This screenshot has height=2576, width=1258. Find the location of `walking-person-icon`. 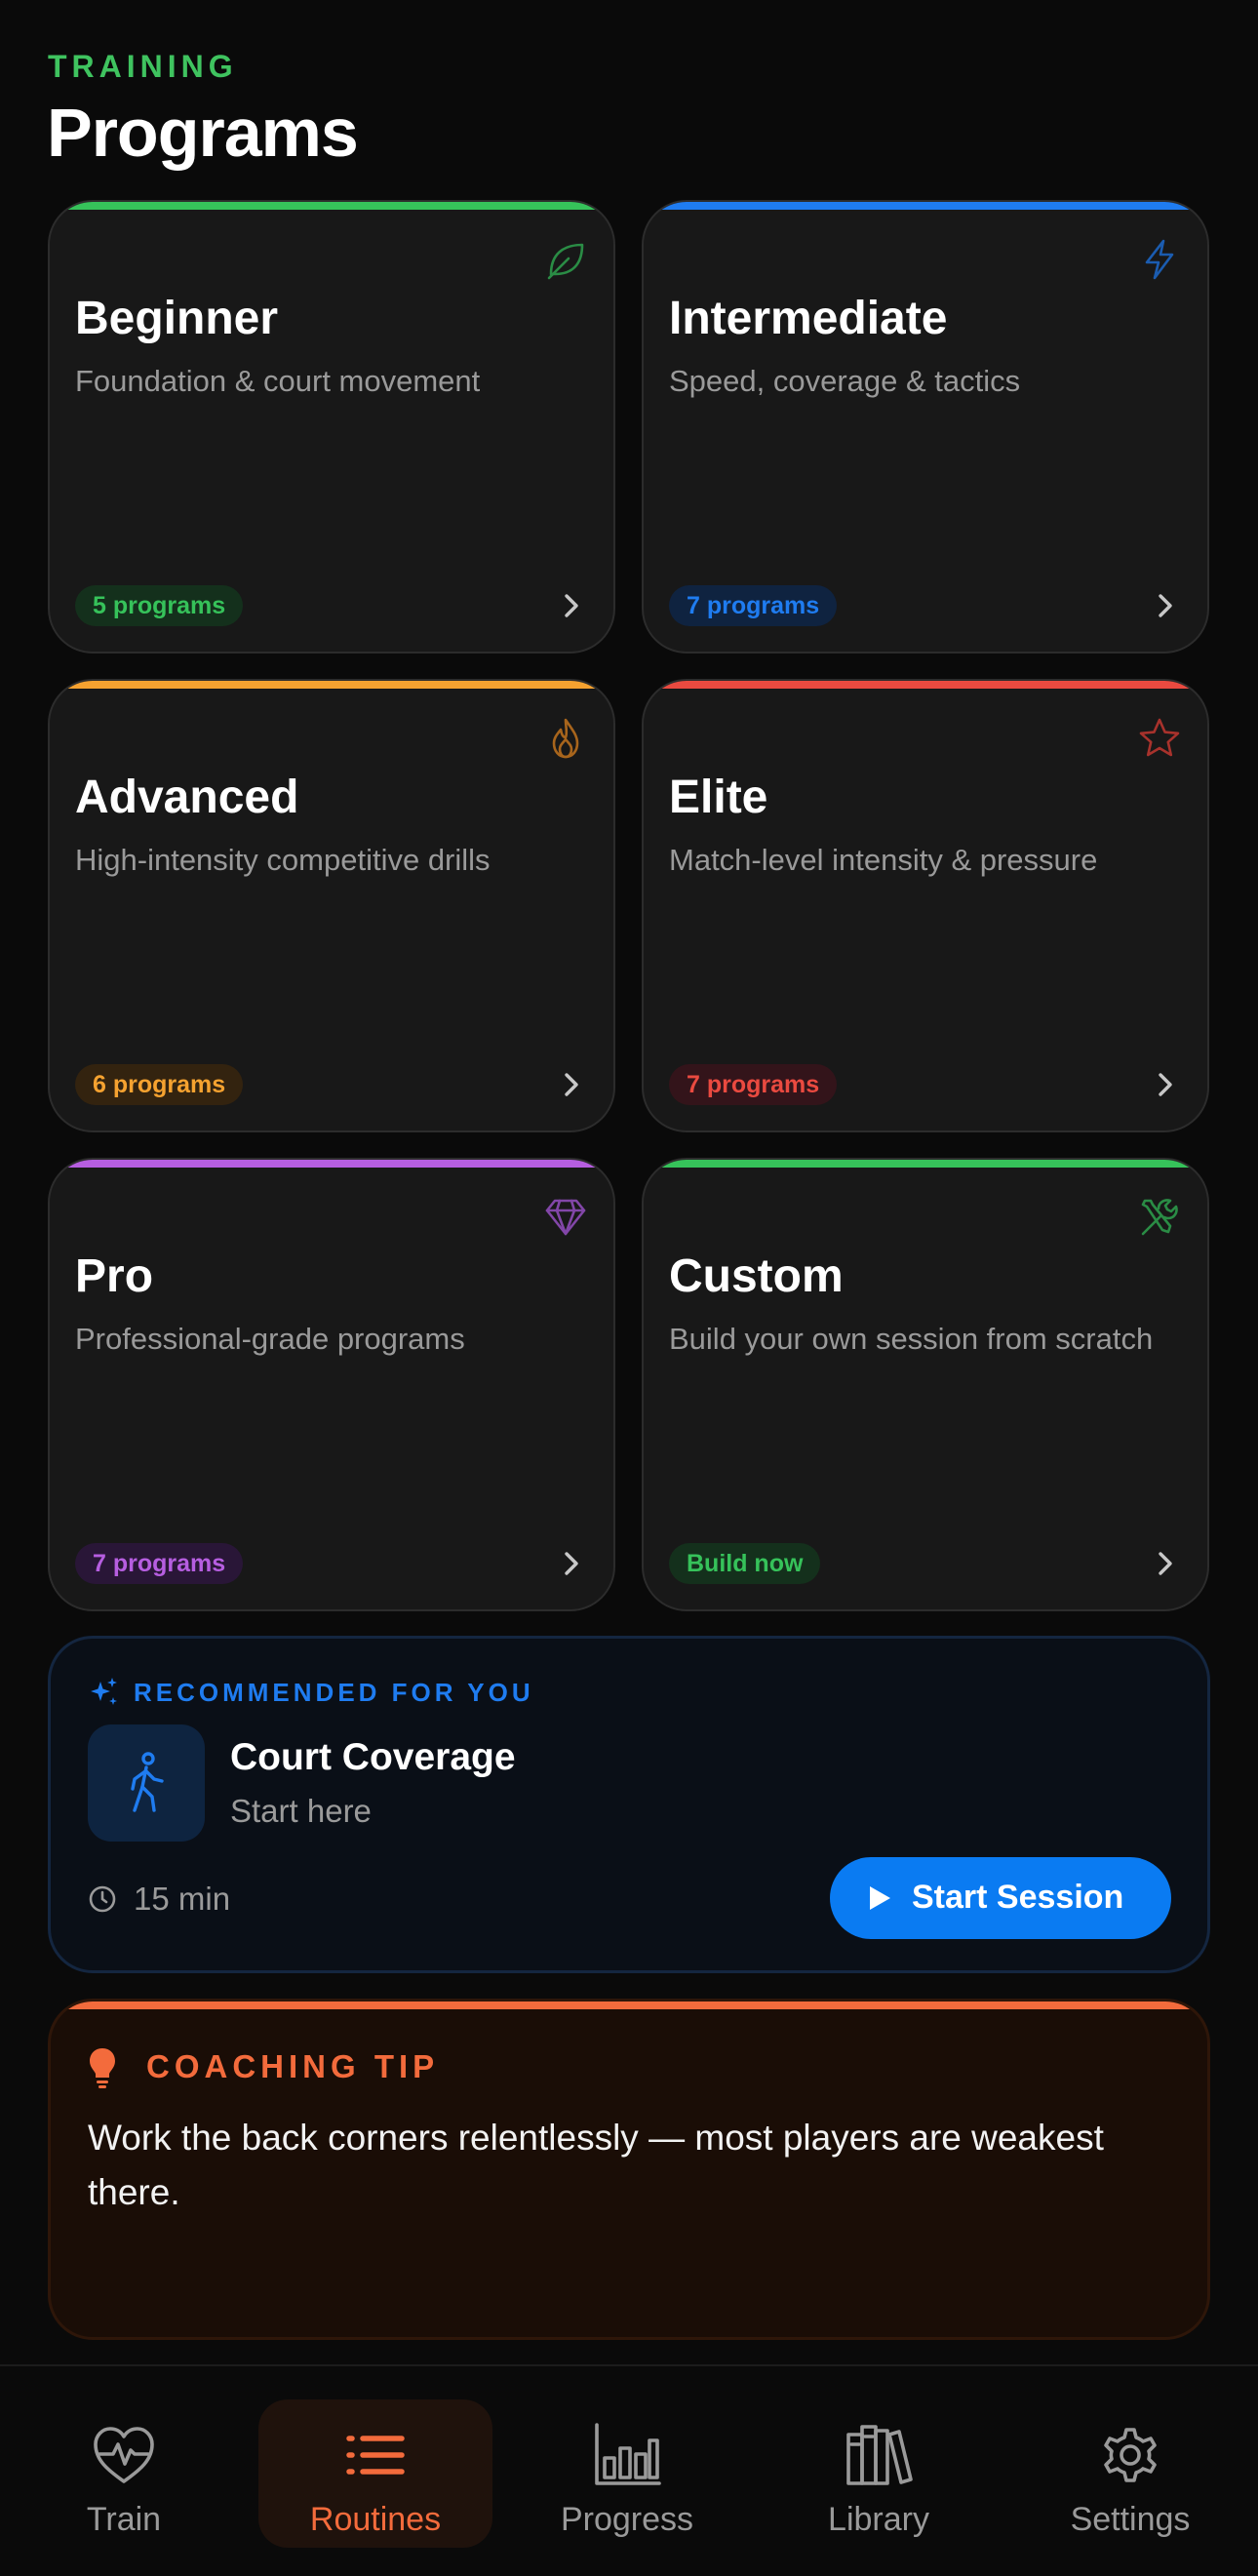

walking-person-icon is located at coordinates (148, 1782).